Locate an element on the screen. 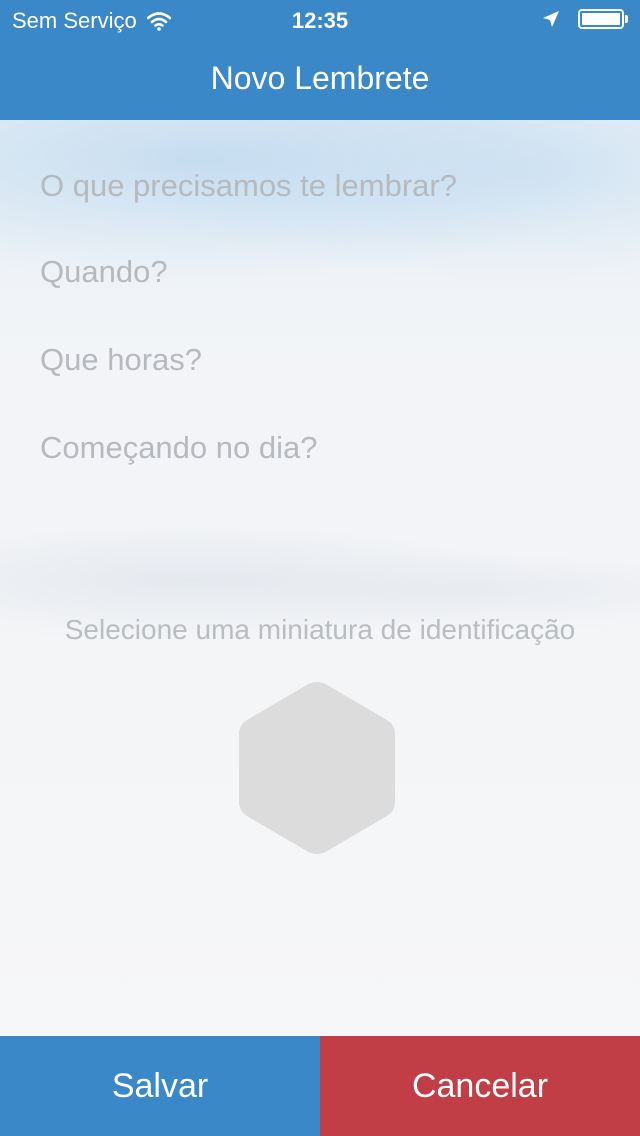  reminder-text-input is located at coordinates (320, 186).